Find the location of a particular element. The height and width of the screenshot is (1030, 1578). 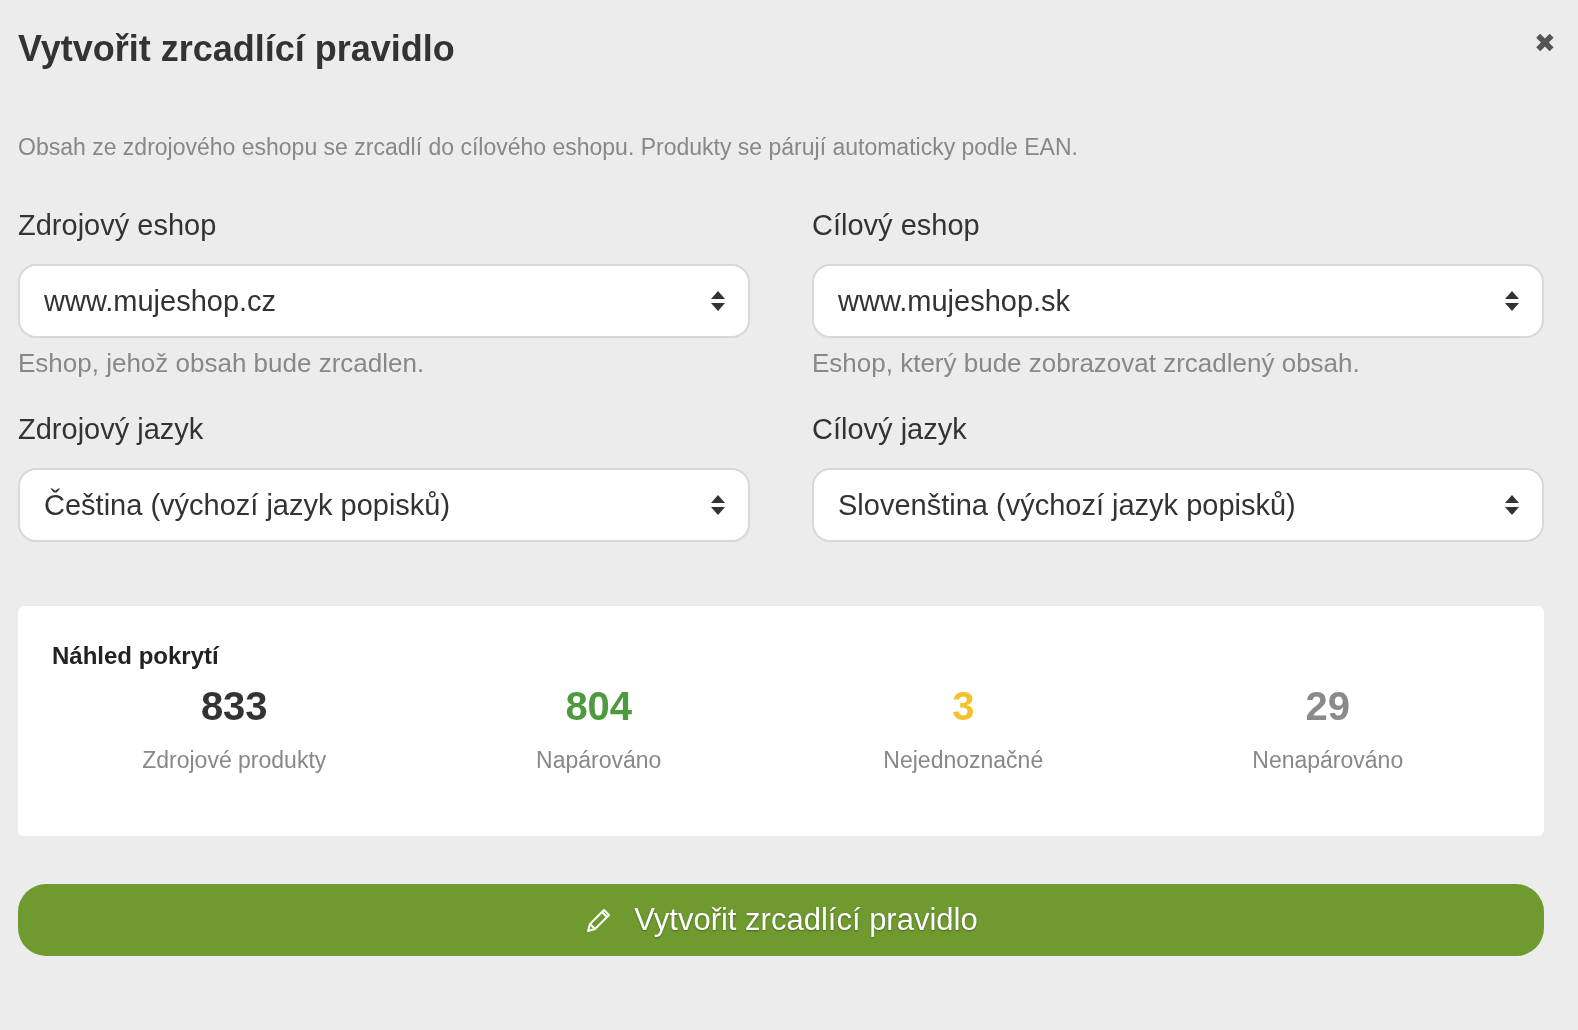

field-label: Cílový eshop is located at coordinates (896, 225).